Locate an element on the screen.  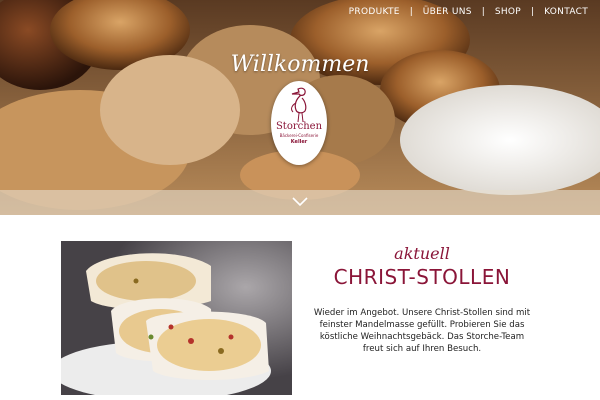
stork-icon is located at coordinates (299, 105).